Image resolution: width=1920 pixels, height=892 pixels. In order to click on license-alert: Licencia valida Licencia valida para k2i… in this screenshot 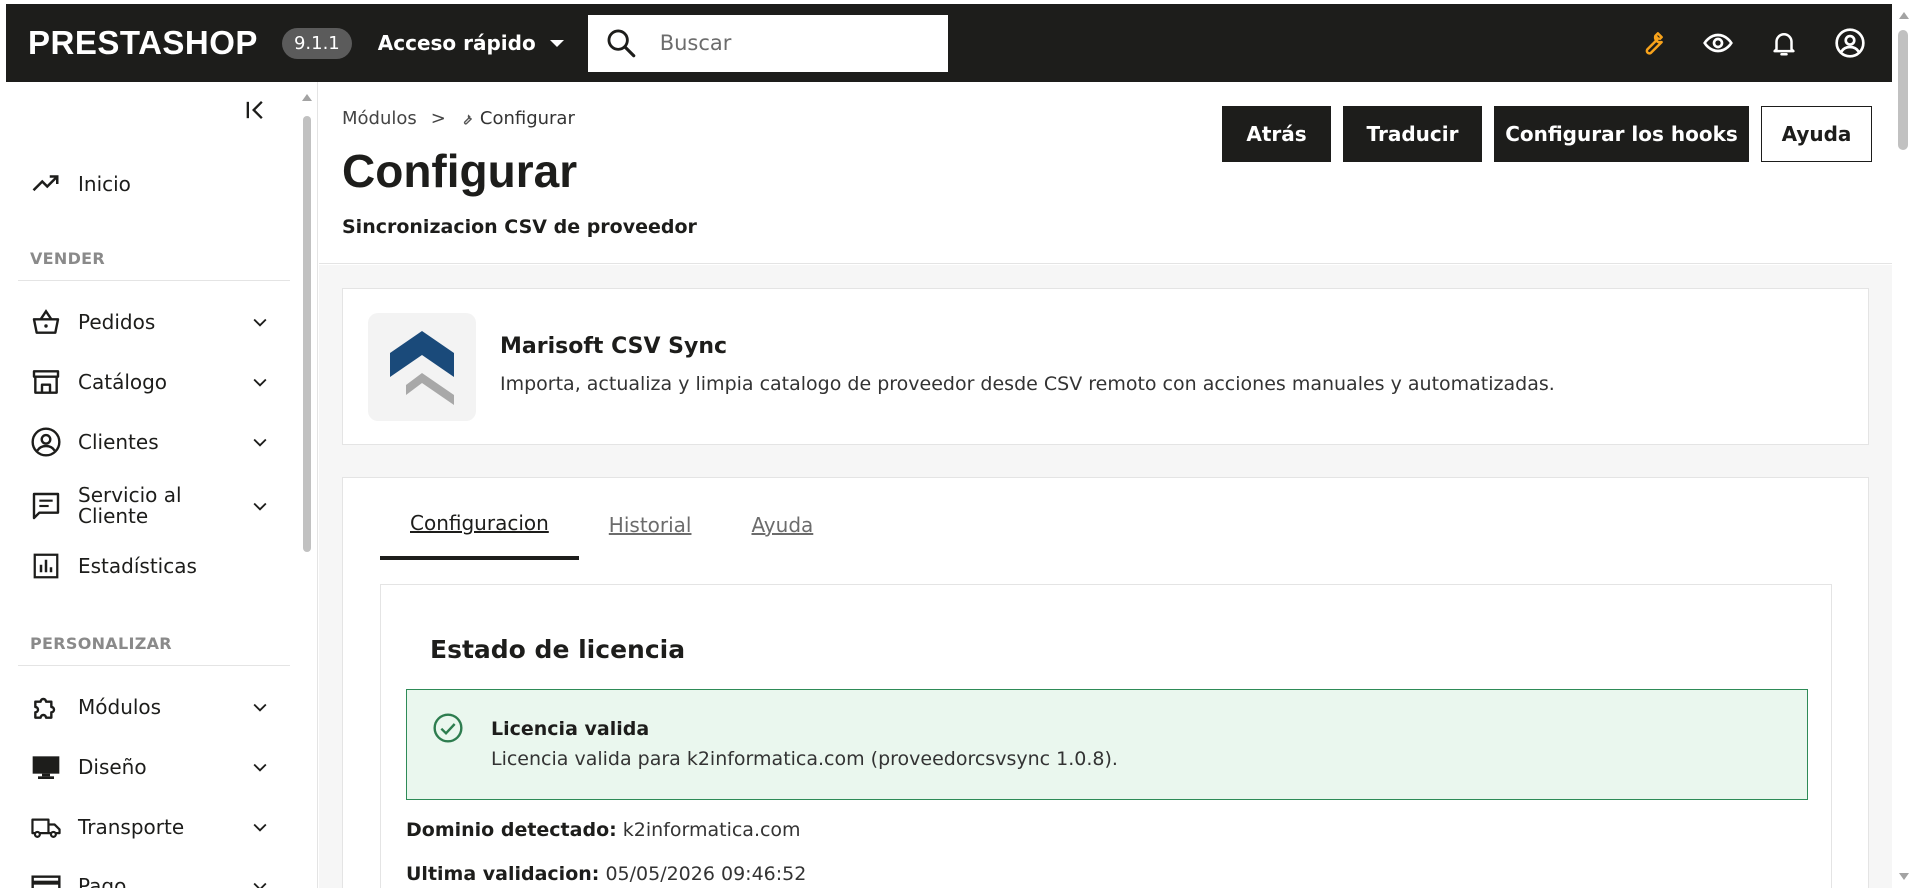, I will do `click(1107, 744)`.